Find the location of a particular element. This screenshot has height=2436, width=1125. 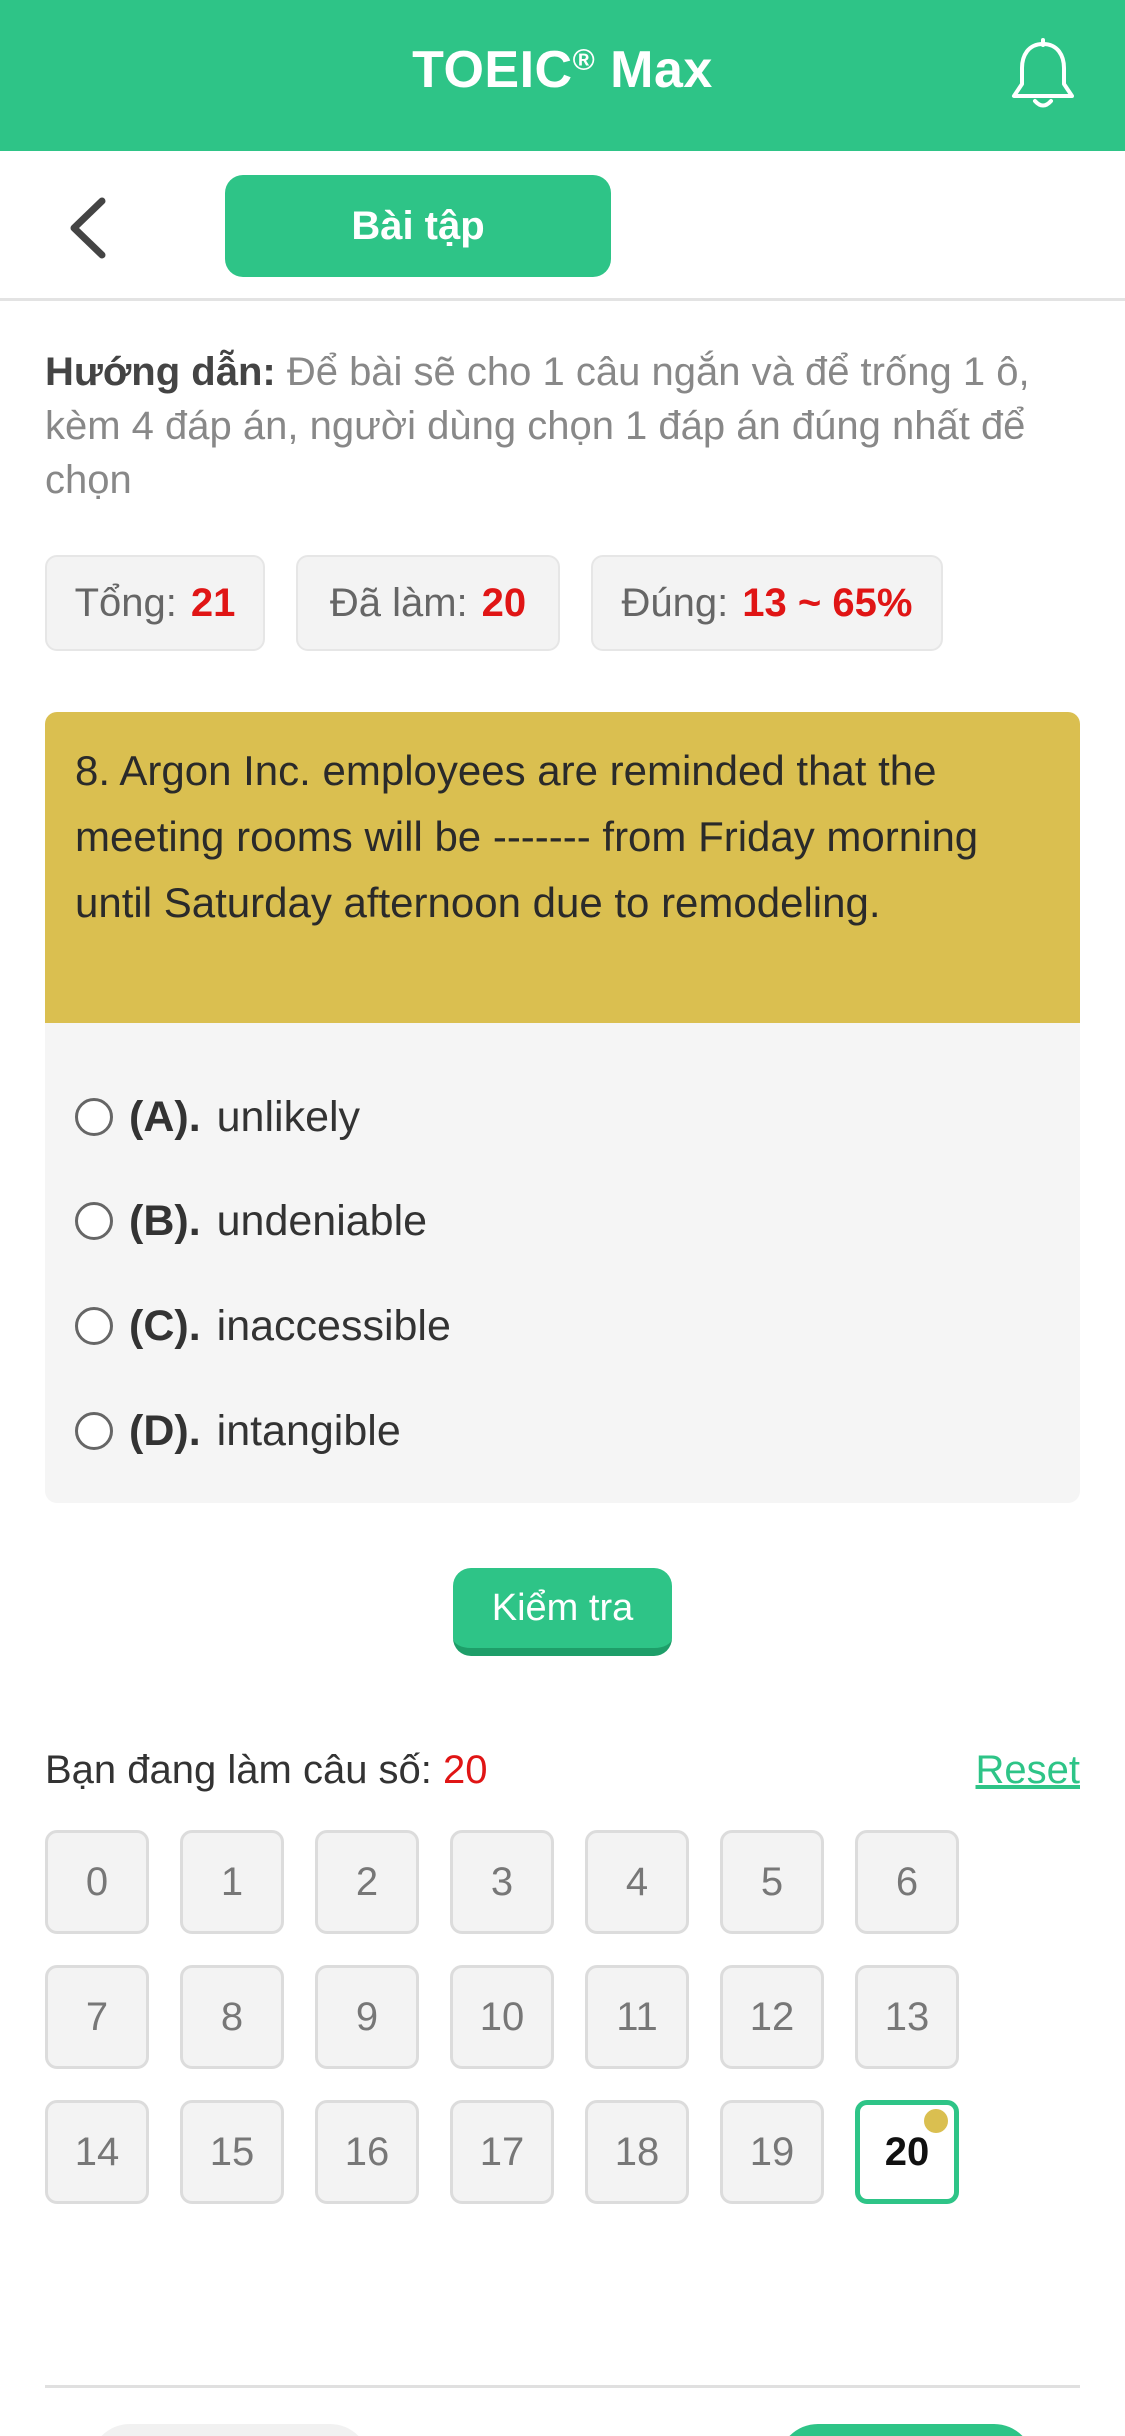

stat-total: Tổng: 21 is located at coordinates (155, 603).